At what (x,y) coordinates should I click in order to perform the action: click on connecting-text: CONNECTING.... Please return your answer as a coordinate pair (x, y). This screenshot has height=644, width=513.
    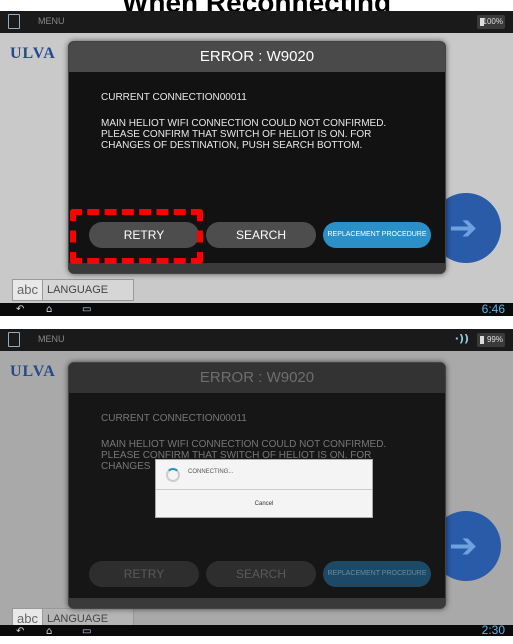
    Looking at the image, I should click on (211, 472).